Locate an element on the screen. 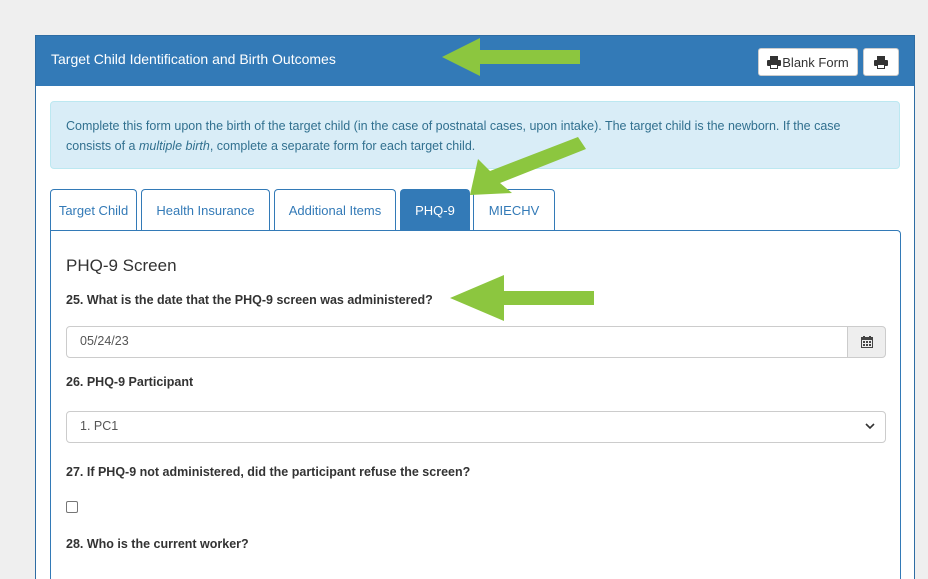 The height and width of the screenshot is (579, 928). q26-label: 26. PHQ-9 Participant is located at coordinates (130, 382).